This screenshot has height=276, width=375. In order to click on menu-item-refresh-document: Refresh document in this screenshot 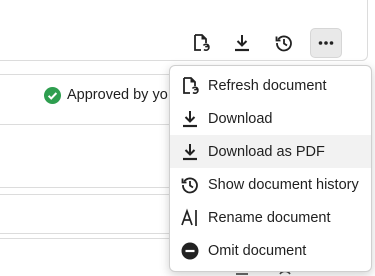, I will do `click(270, 85)`.